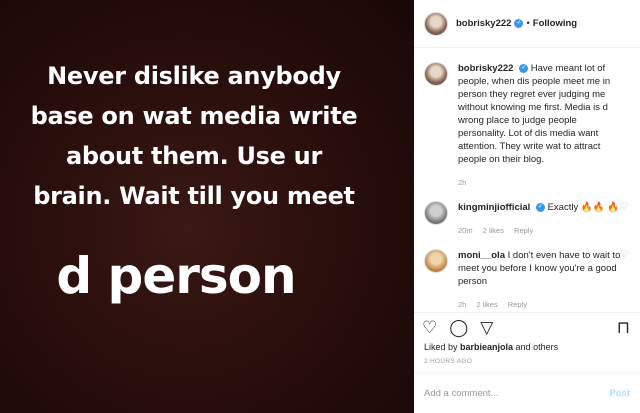 The image size is (640, 413). Describe the element at coordinates (194, 116) in the screenshot. I see `post-text-line: base on wat media write` at that location.